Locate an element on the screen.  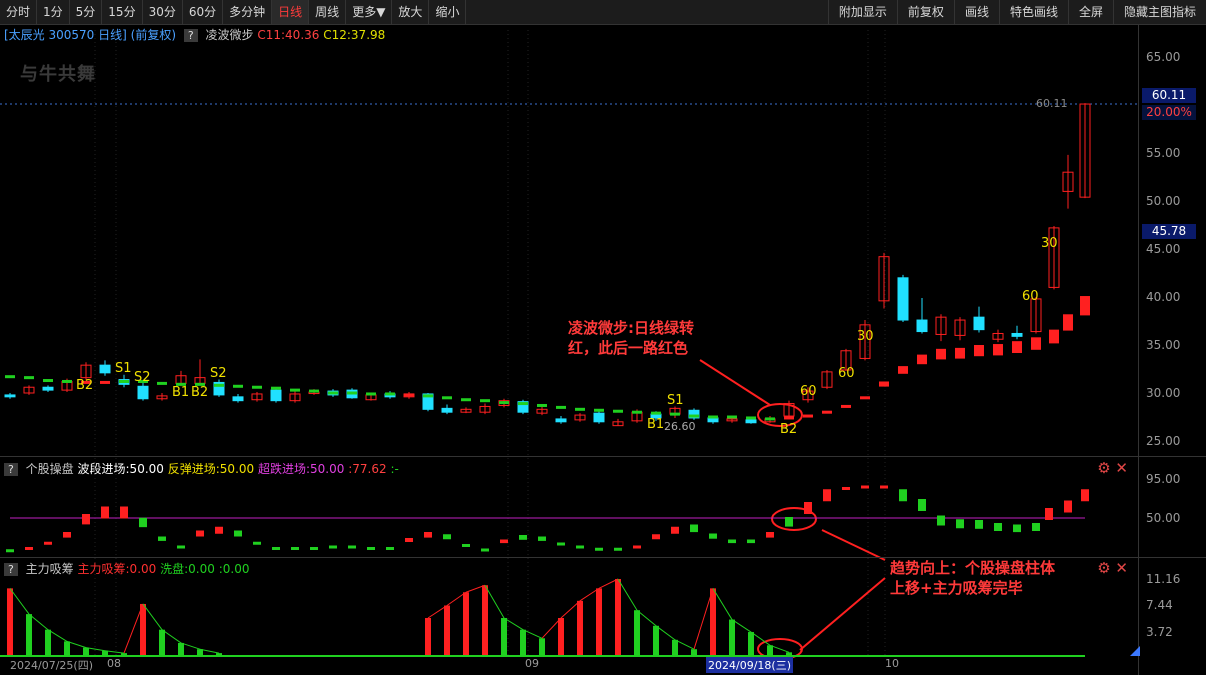
price-axis-label: 50.00 is located at coordinates (1163, 201).